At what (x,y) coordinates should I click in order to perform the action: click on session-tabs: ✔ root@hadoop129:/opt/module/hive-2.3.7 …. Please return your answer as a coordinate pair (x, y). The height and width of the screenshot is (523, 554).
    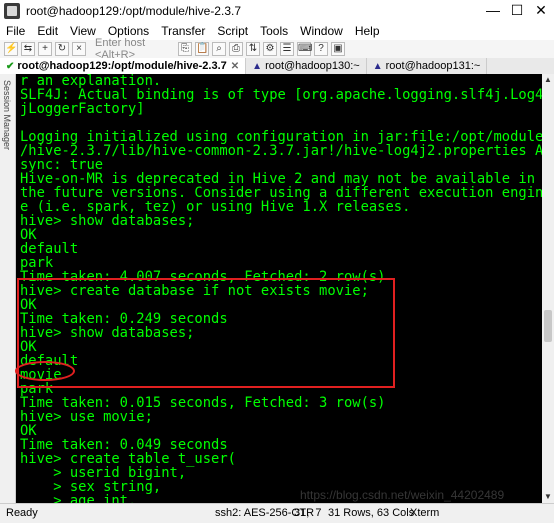
    Looking at the image, I should click on (277, 66).